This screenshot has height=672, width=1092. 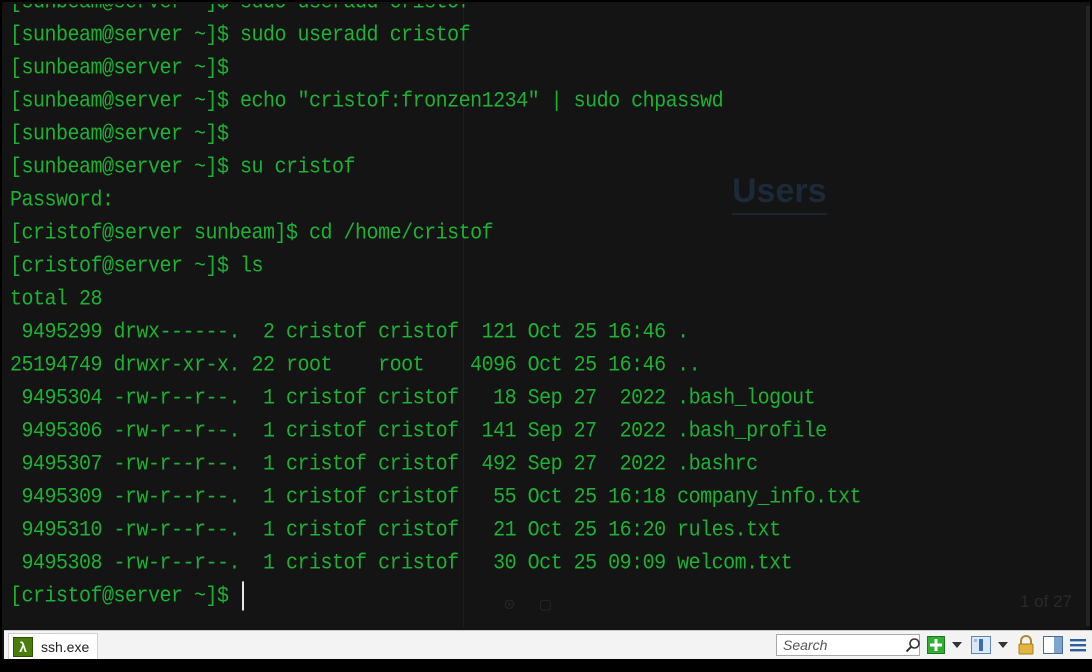 I want to click on new-console-dropdown-chevron-icon, so click(x=957, y=645).